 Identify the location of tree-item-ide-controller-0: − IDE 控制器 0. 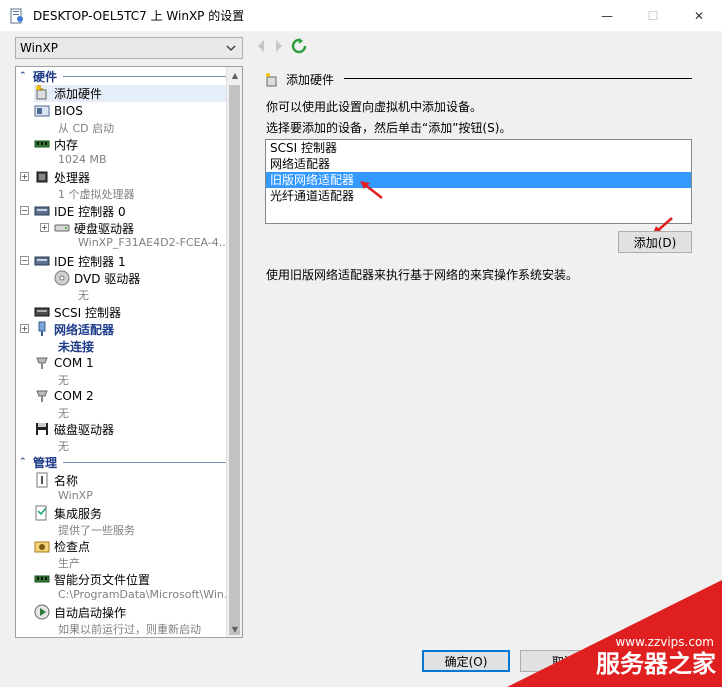
(73, 211).